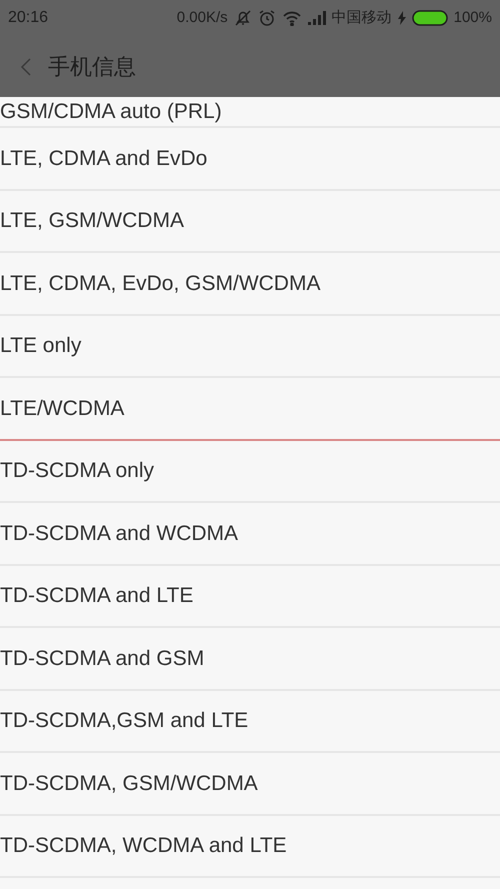  Describe the element at coordinates (250, 847) in the screenshot. I see `network-mode-option: TD-SCDMA, WCDMA and LTE` at that location.